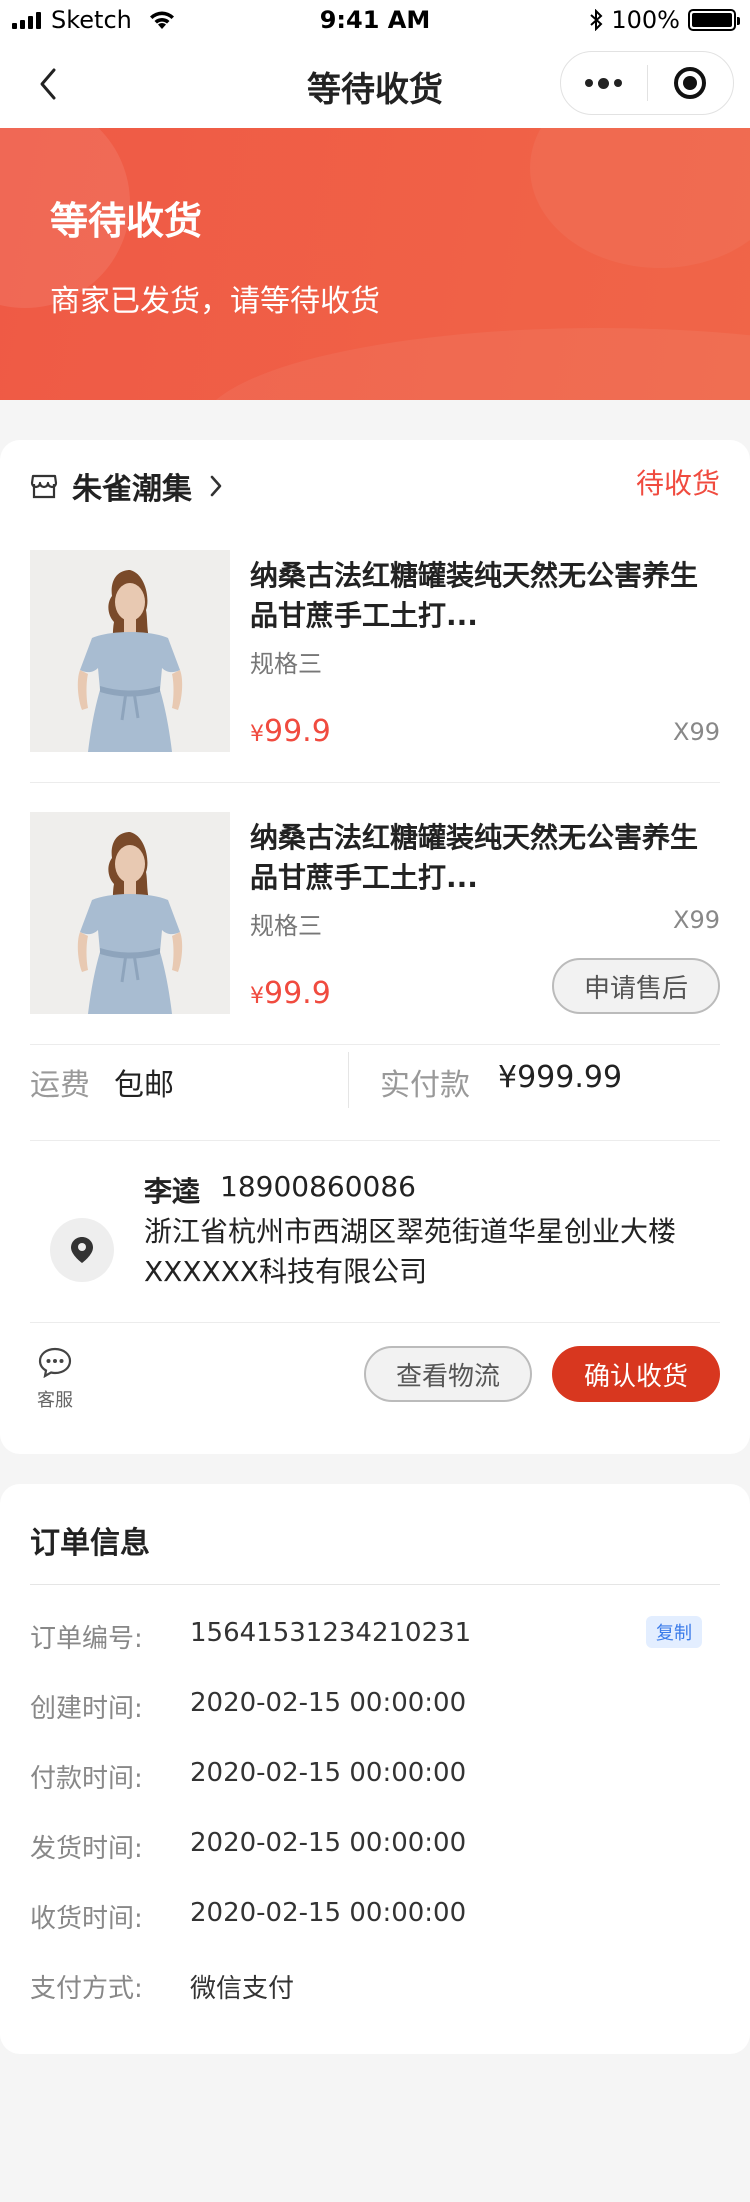 The image size is (750, 2202). I want to click on chat-bubble-icon, so click(55, 1363).